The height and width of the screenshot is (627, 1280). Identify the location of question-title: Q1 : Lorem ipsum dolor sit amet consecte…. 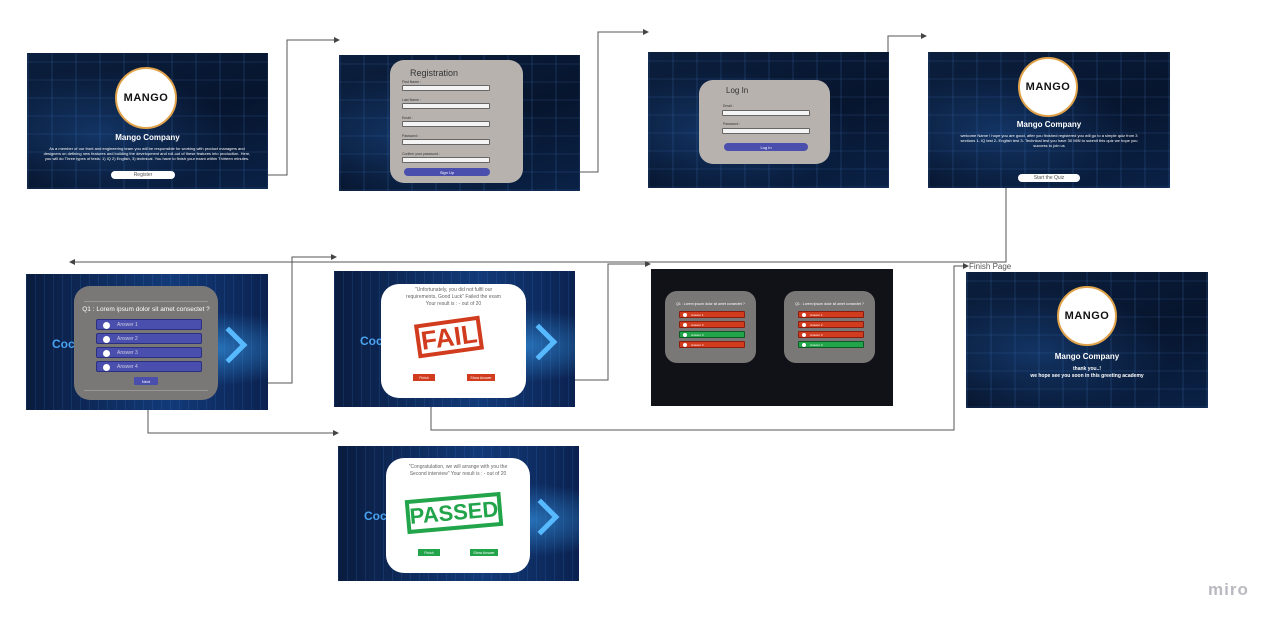
(146, 309).